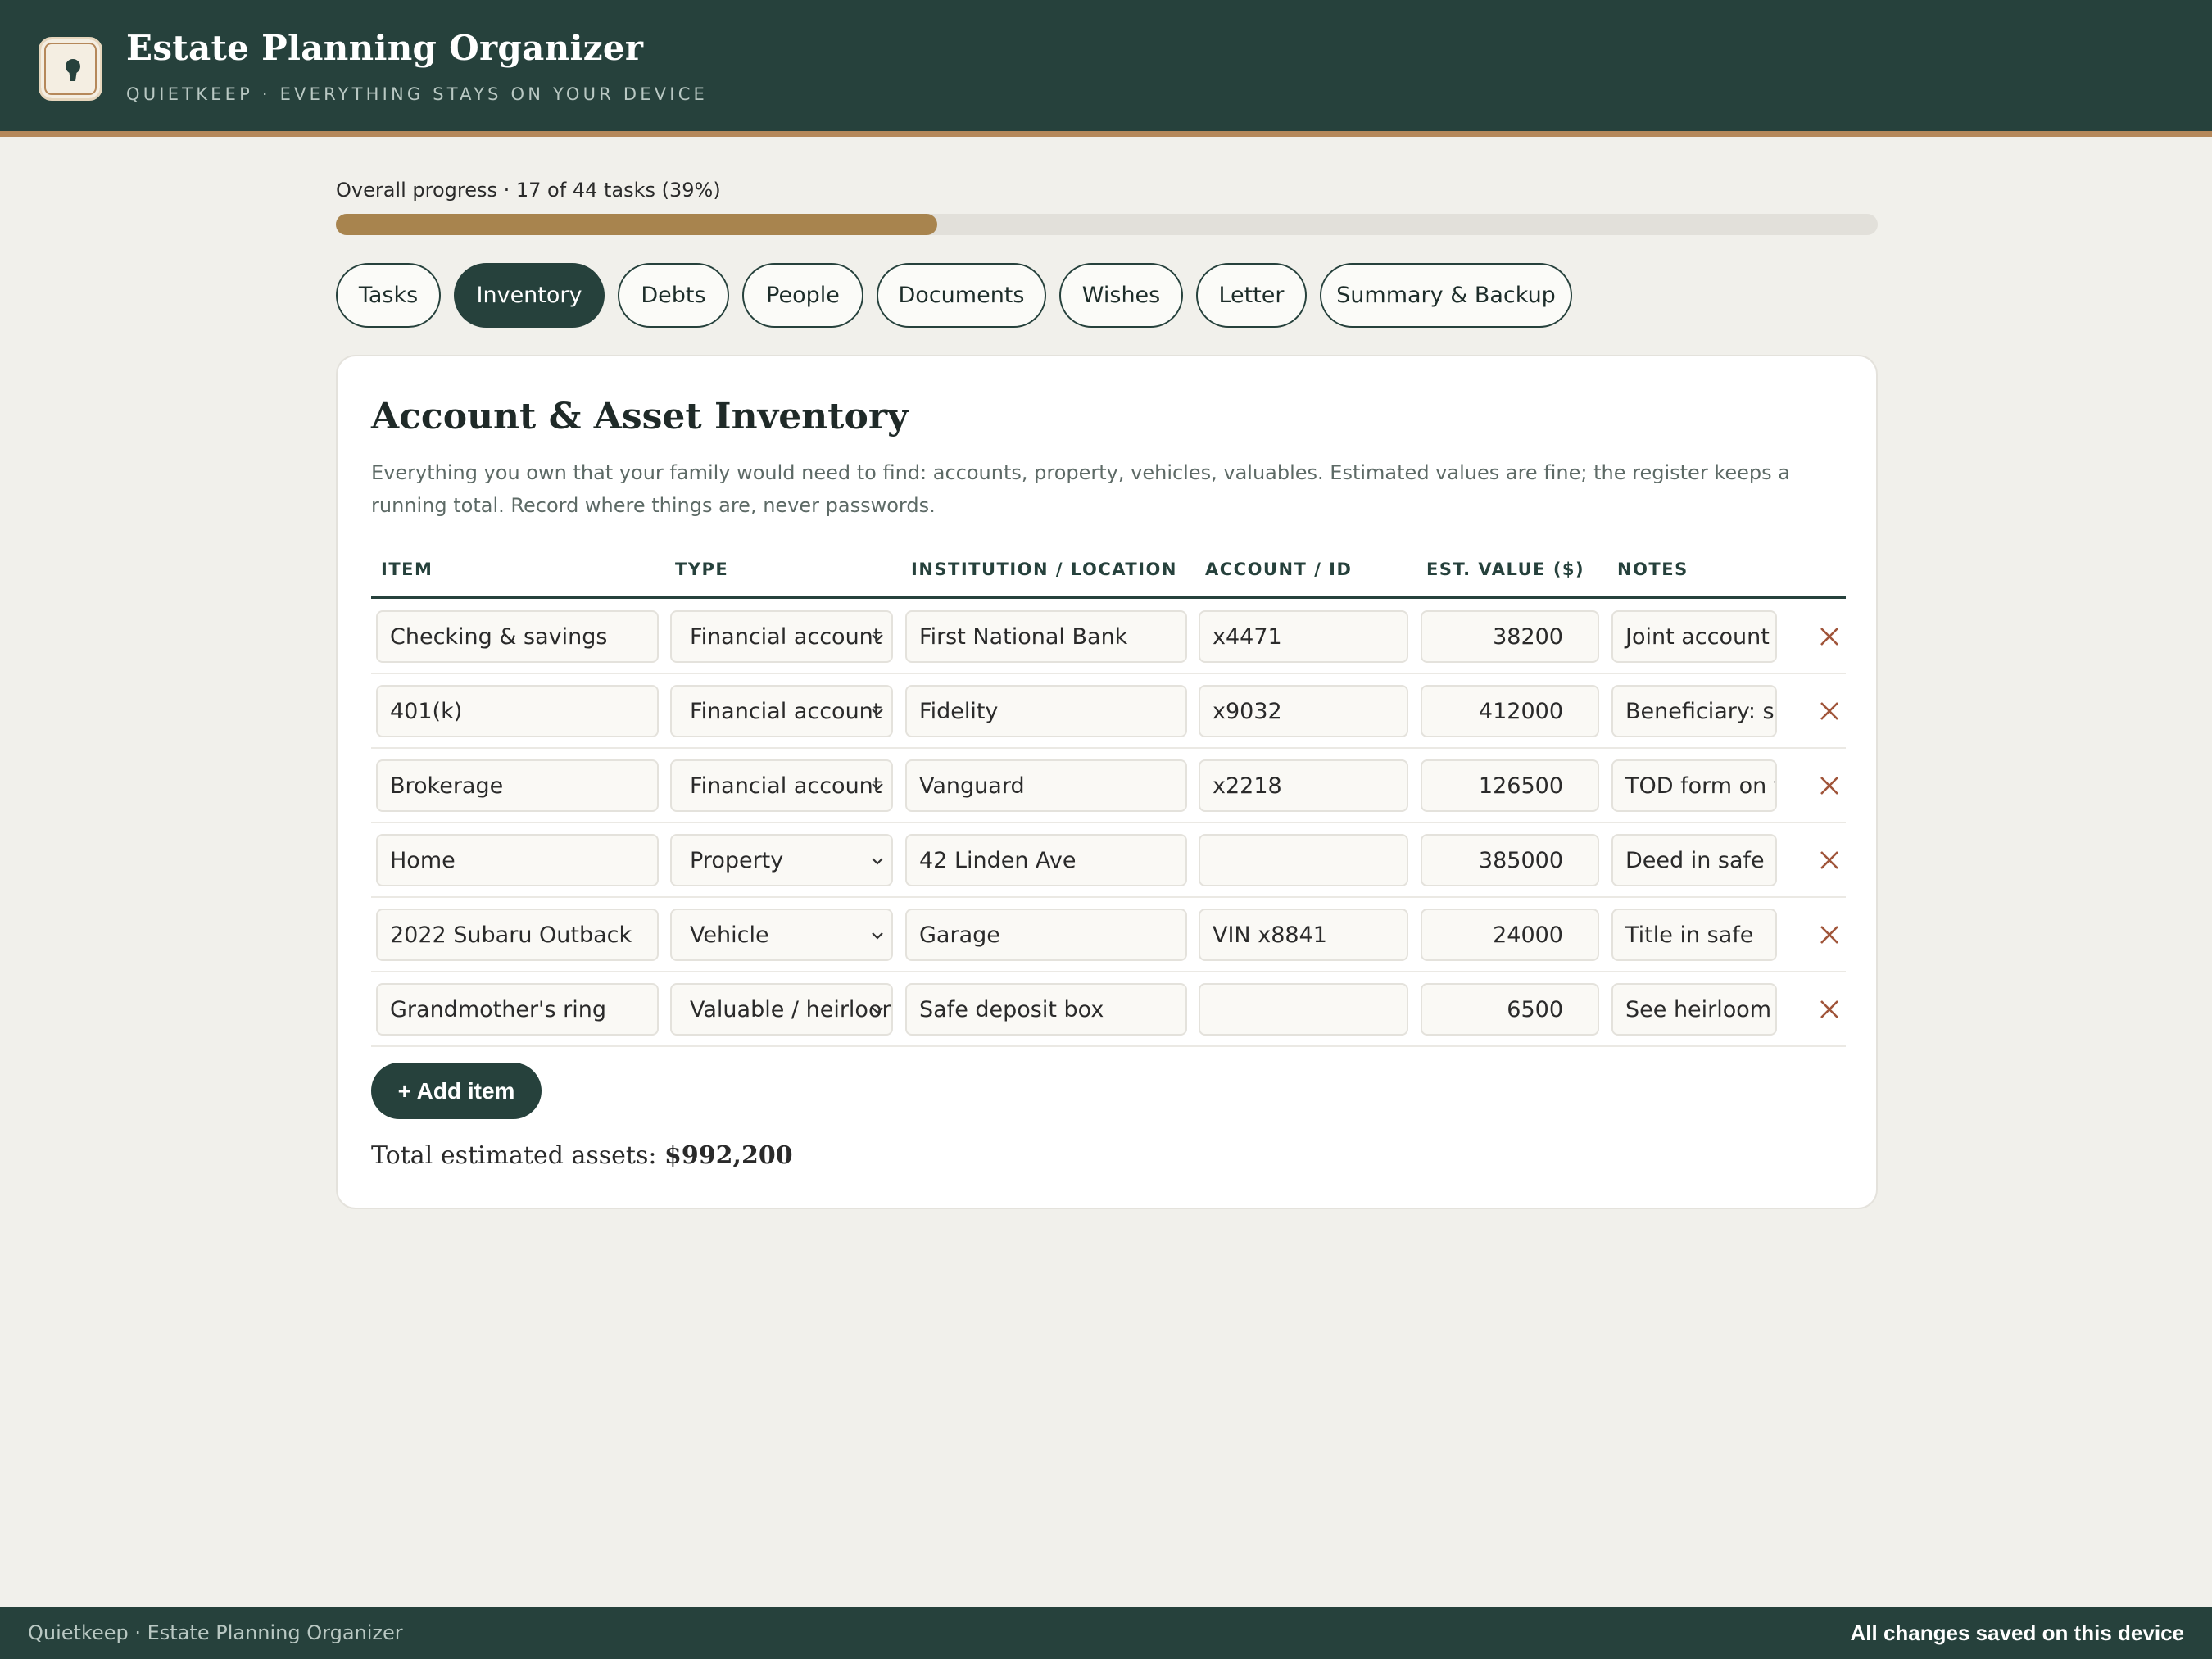  Describe the element at coordinates (447, 786) in the screenshot. I see `item-name-value: Brokerage` at that location.